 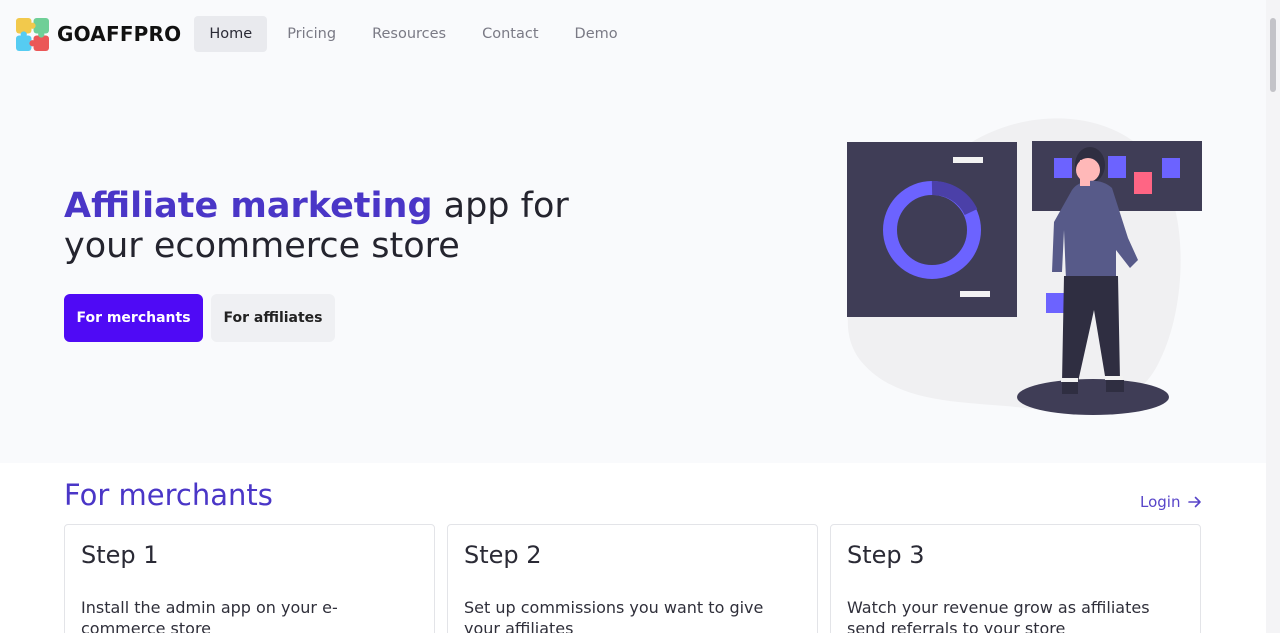 I want to click on brand-name: GOAFFPRO, so click(x=119, y=34).